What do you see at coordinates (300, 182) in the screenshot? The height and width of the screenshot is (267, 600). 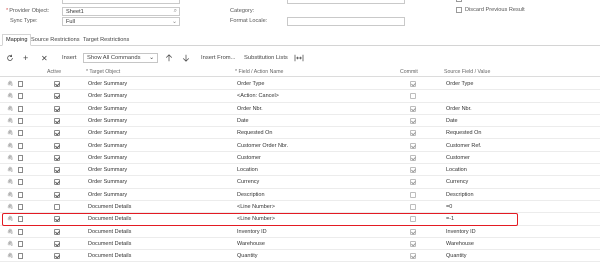 I see `table-row: 🖇 Order Summary Currency Currency` at bounding box center [300, 182].